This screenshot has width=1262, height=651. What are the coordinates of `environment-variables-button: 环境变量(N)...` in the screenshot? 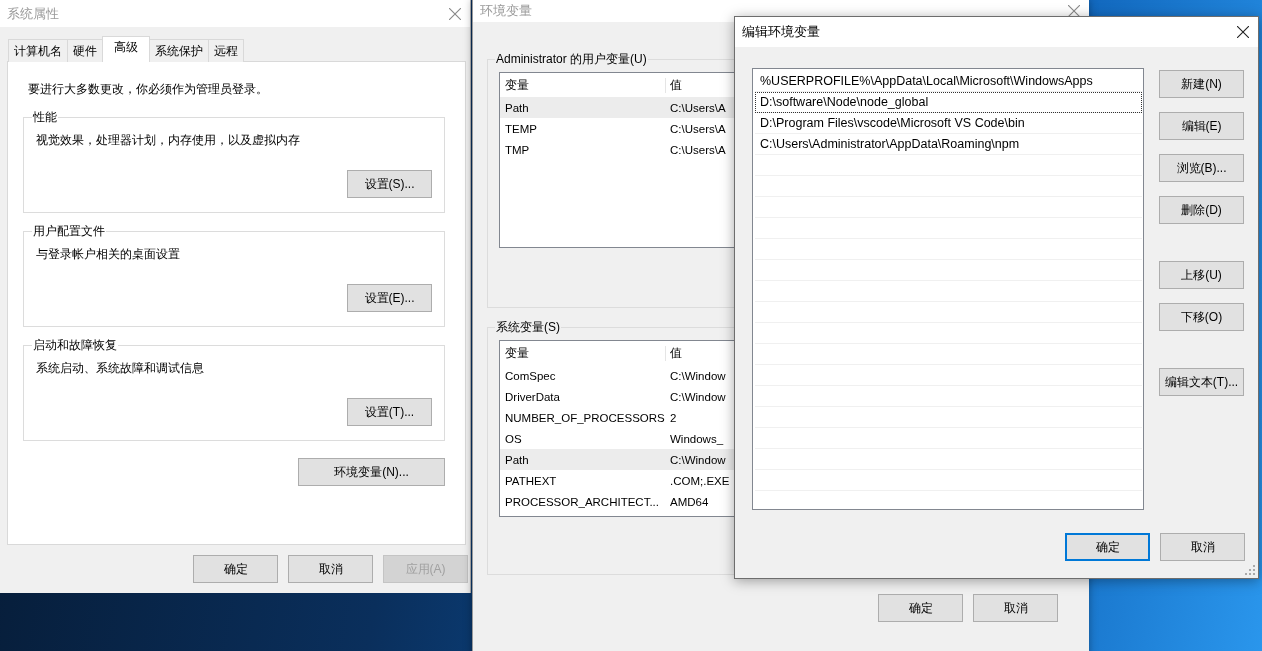 It's located at (371, 472).